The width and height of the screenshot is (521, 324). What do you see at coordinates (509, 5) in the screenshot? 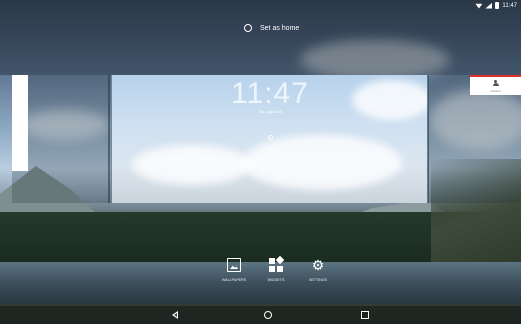
I see `status-time: 11:47` at bounding box center [509, 5].